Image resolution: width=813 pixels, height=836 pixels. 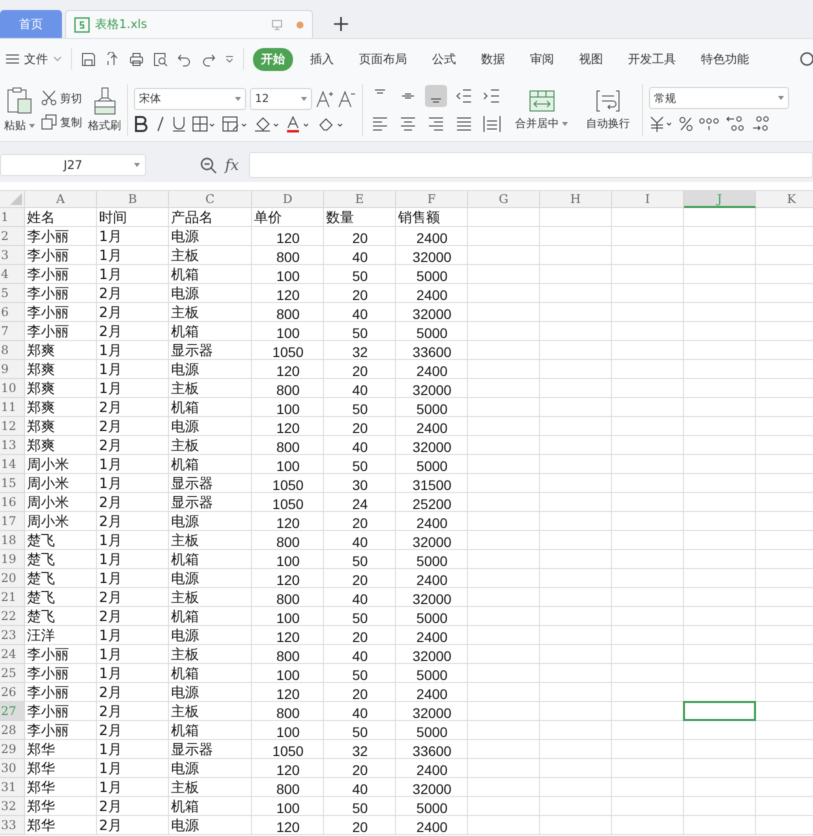 I want to click on row-header: 8, so click(x=12, y=350).